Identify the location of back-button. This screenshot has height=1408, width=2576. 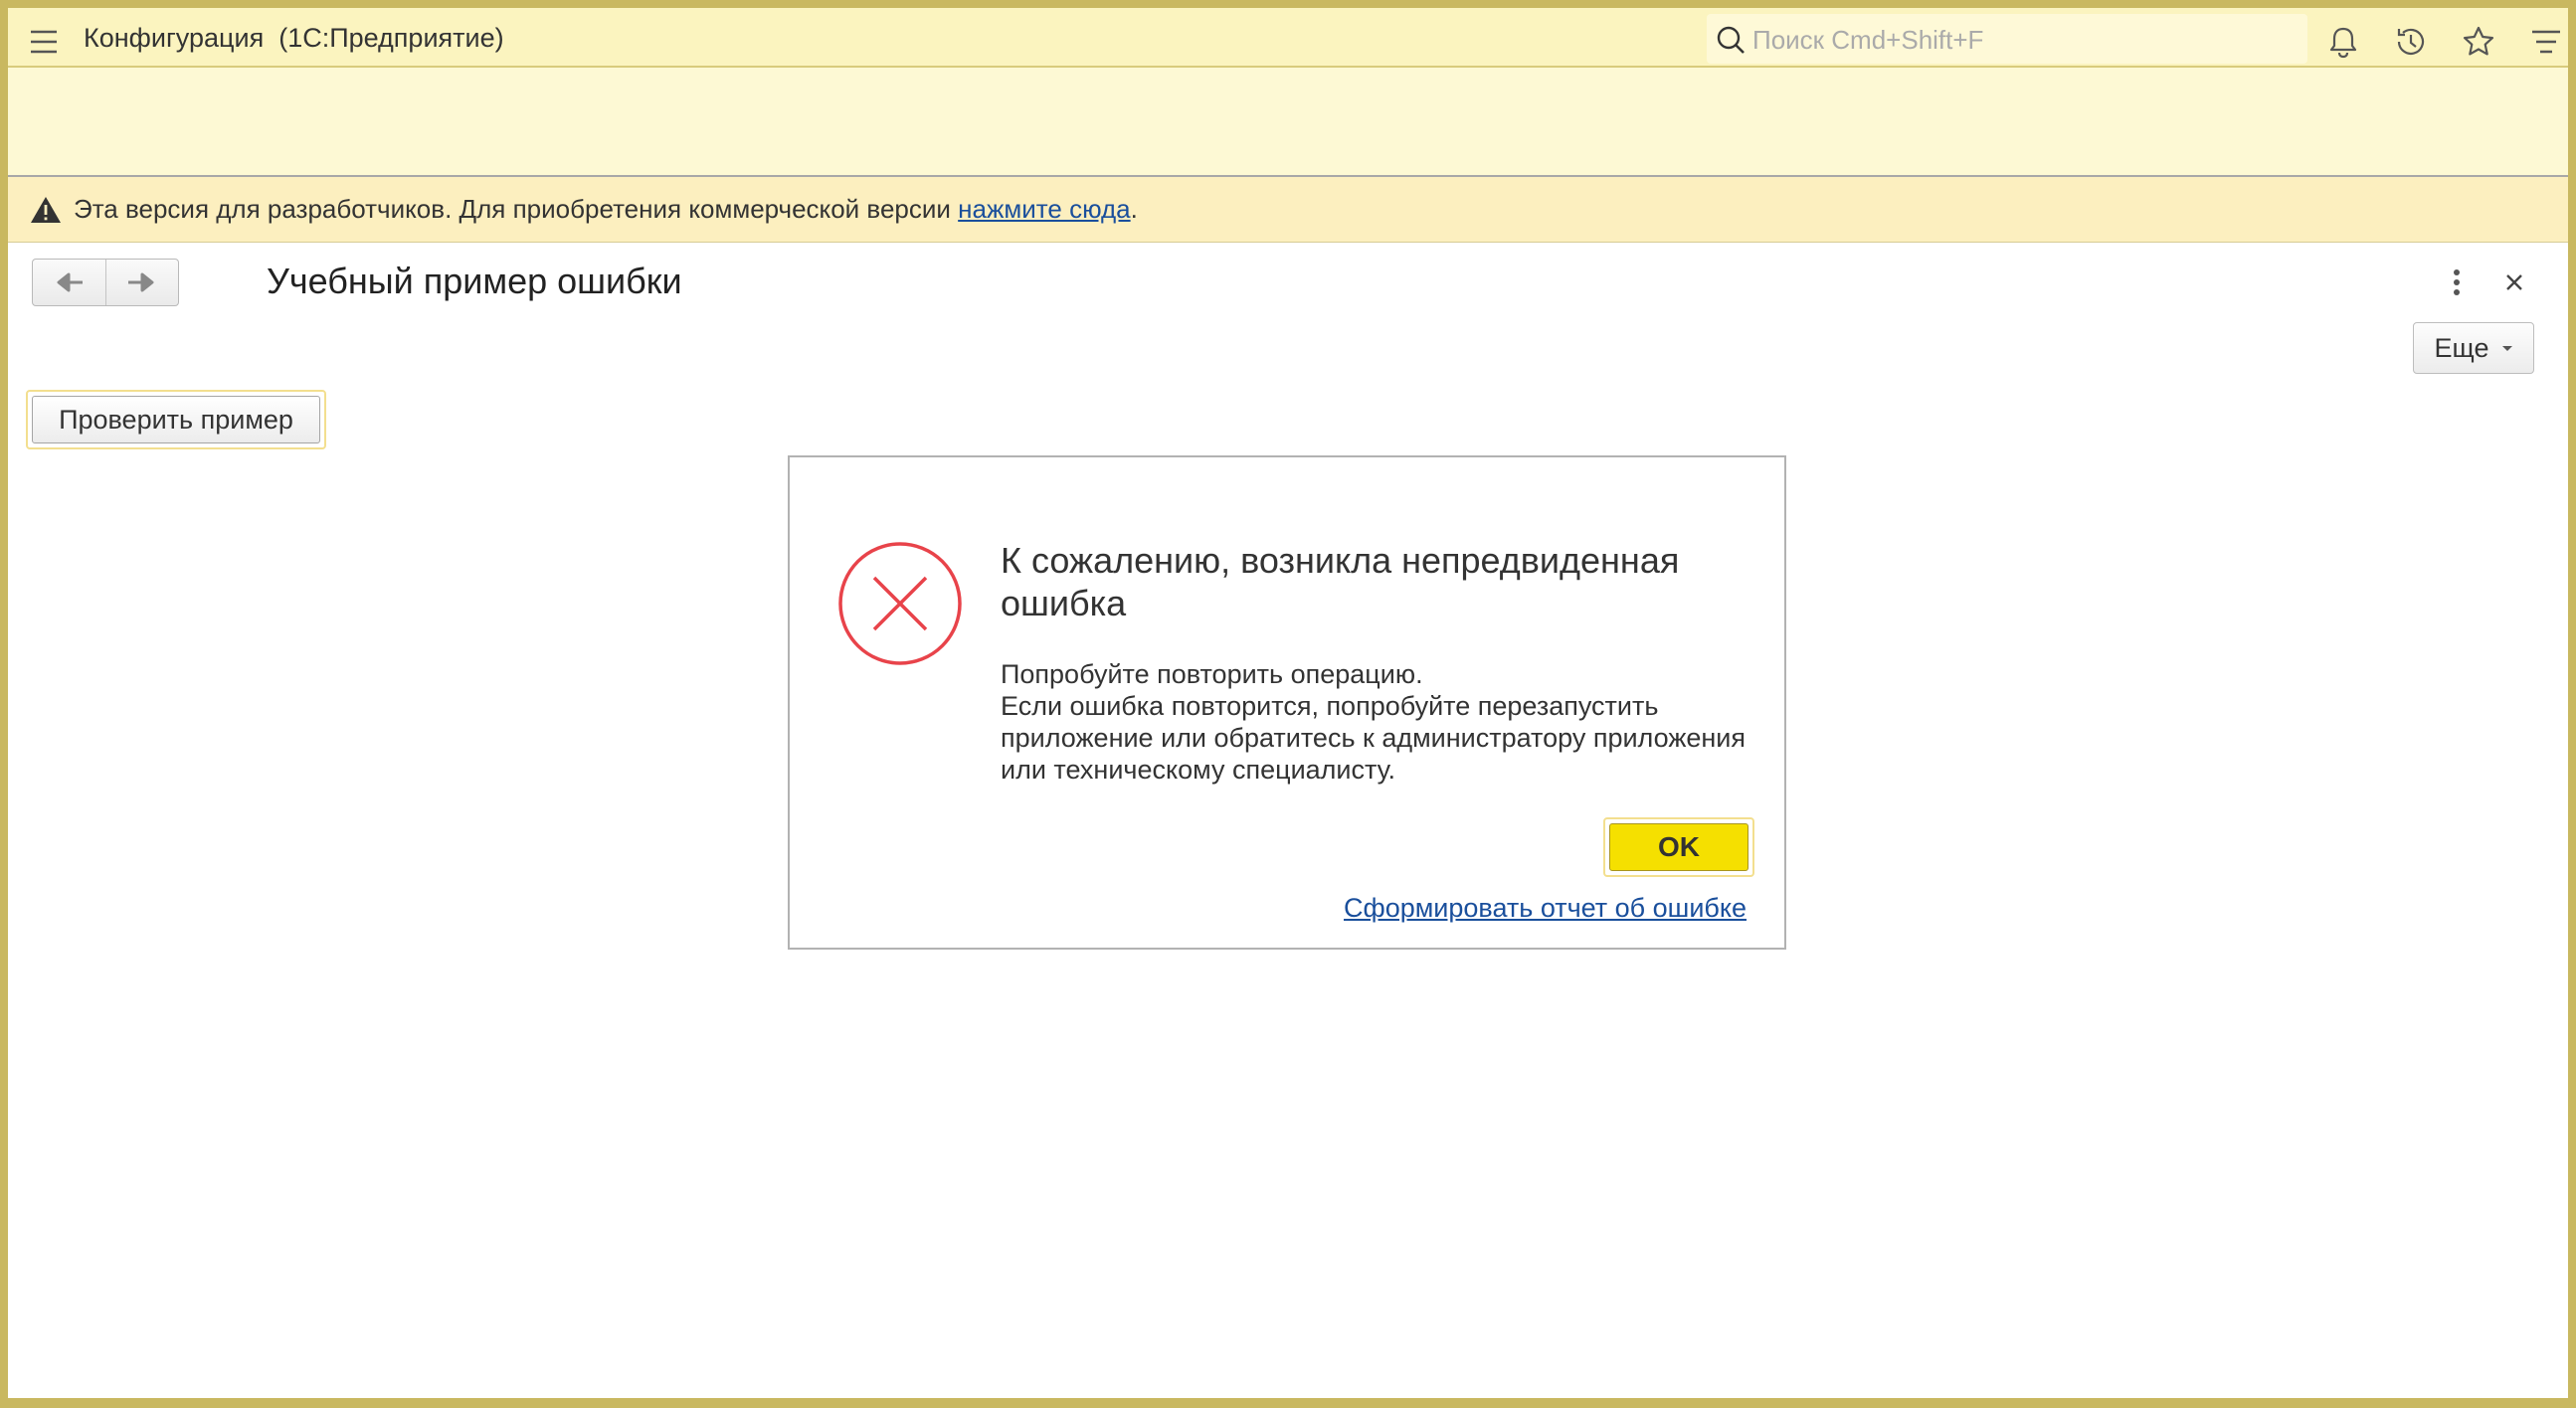
(69, 282).